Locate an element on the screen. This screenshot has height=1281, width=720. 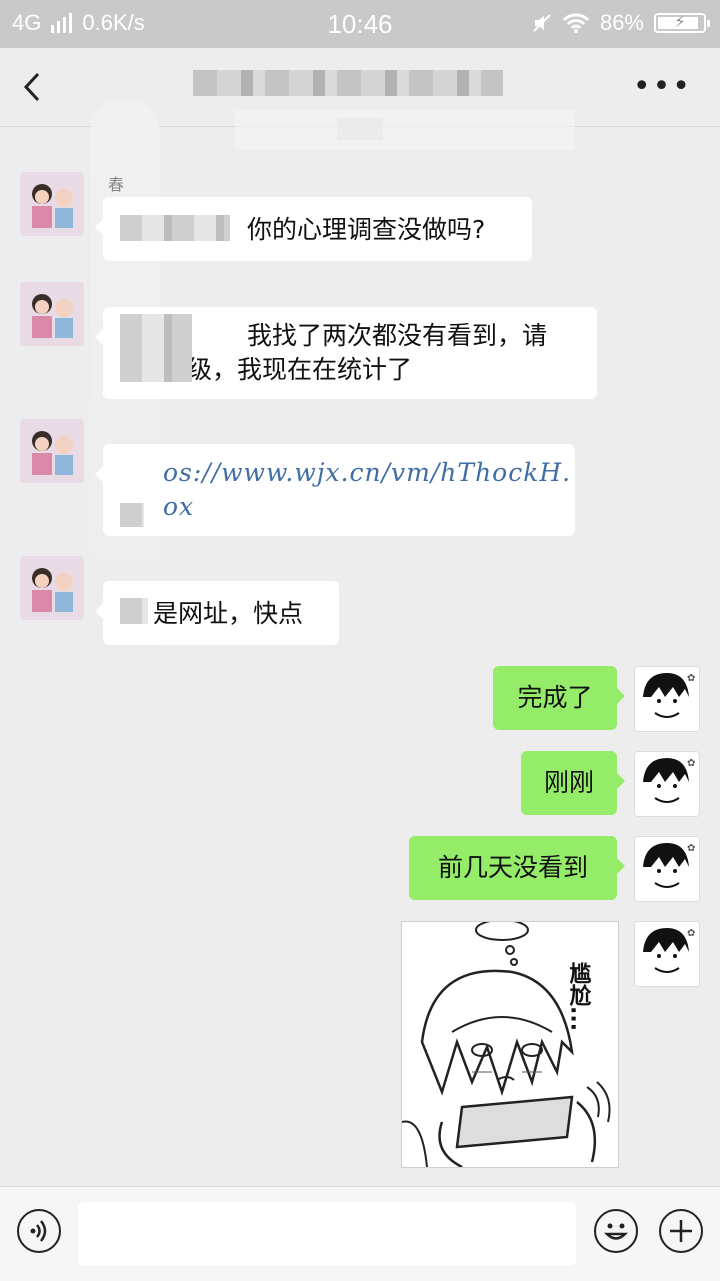
message-link: os://www.wjx.cn/vm/hThockH. is located at coordinates (366, 473).